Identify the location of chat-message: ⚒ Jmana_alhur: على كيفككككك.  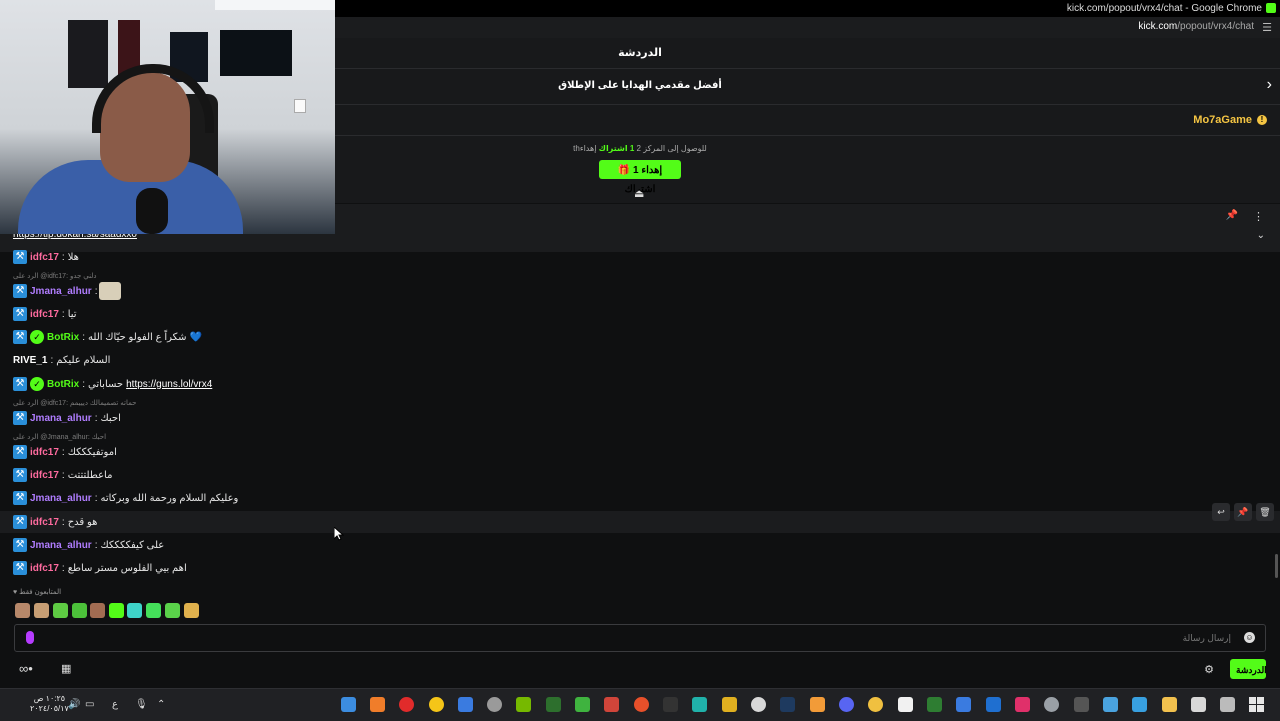
(88, 545).